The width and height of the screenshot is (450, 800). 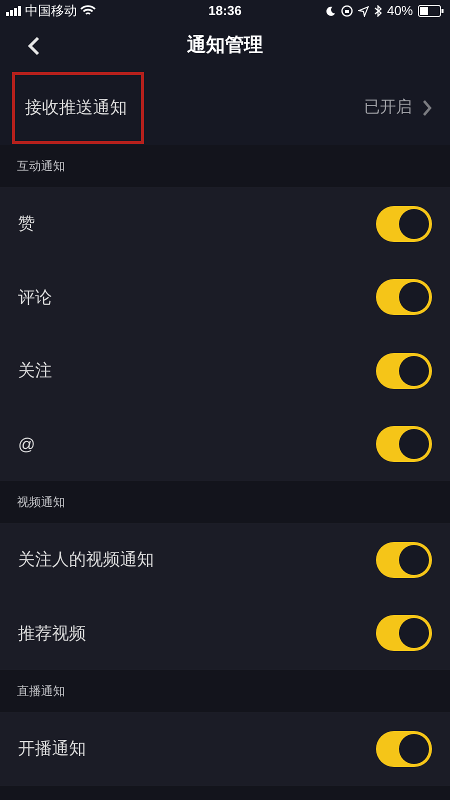 I want to click on moon-icon, so click(x=330, y=11).